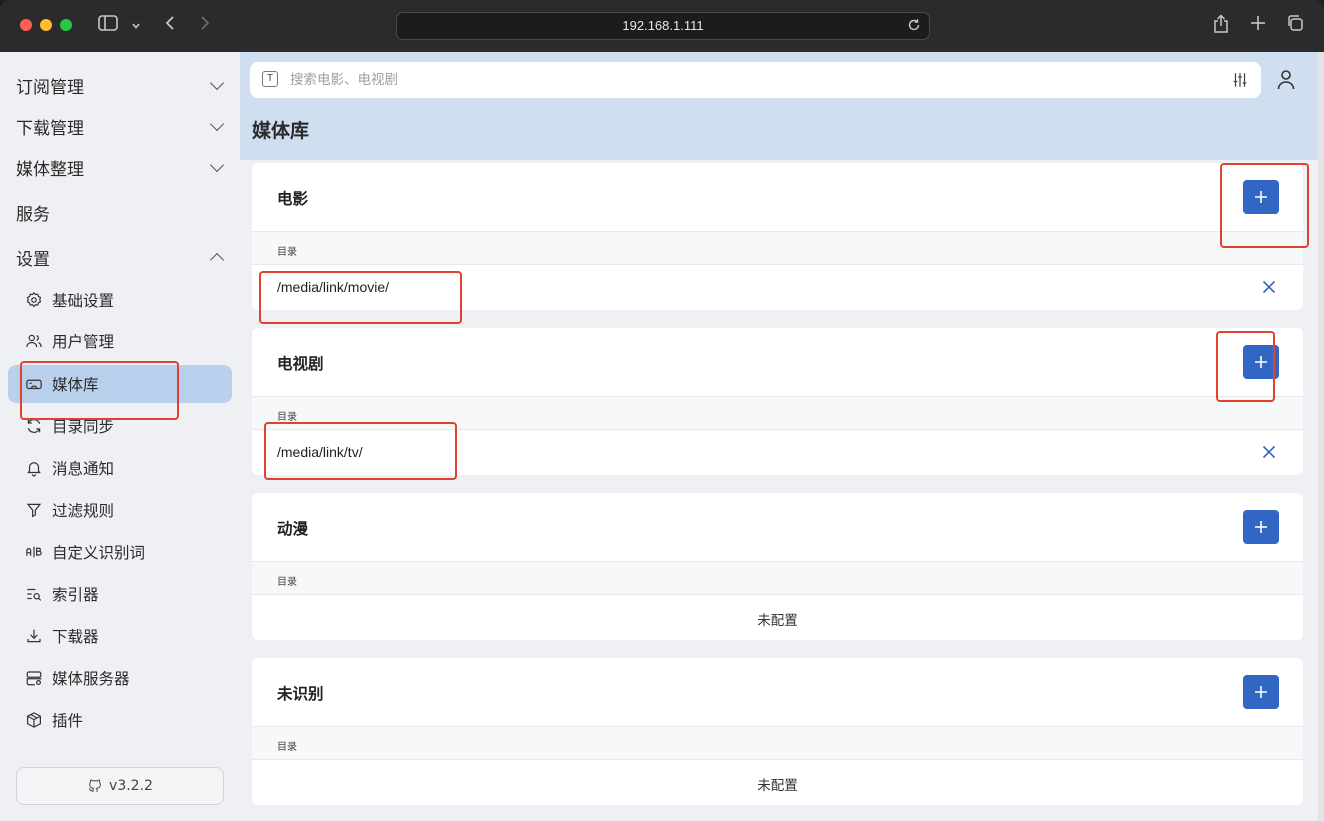 This screenshot has width=1324, height=821. I want to click on sidebar-item-media-library: 媒体库, so click(120, 384).